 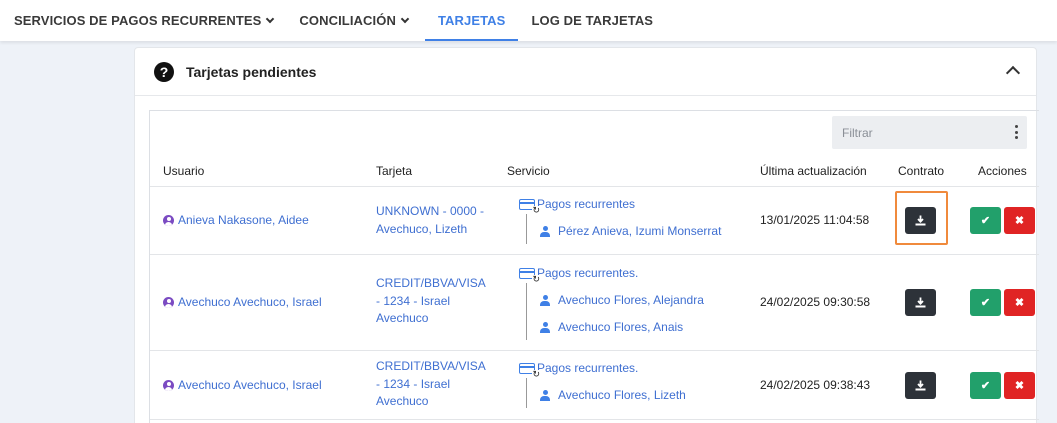 What do you see at coordinates (528, 171) in the screenshot?
I see `column-header-servicio: Servicio` at bounding box center [528, 171].